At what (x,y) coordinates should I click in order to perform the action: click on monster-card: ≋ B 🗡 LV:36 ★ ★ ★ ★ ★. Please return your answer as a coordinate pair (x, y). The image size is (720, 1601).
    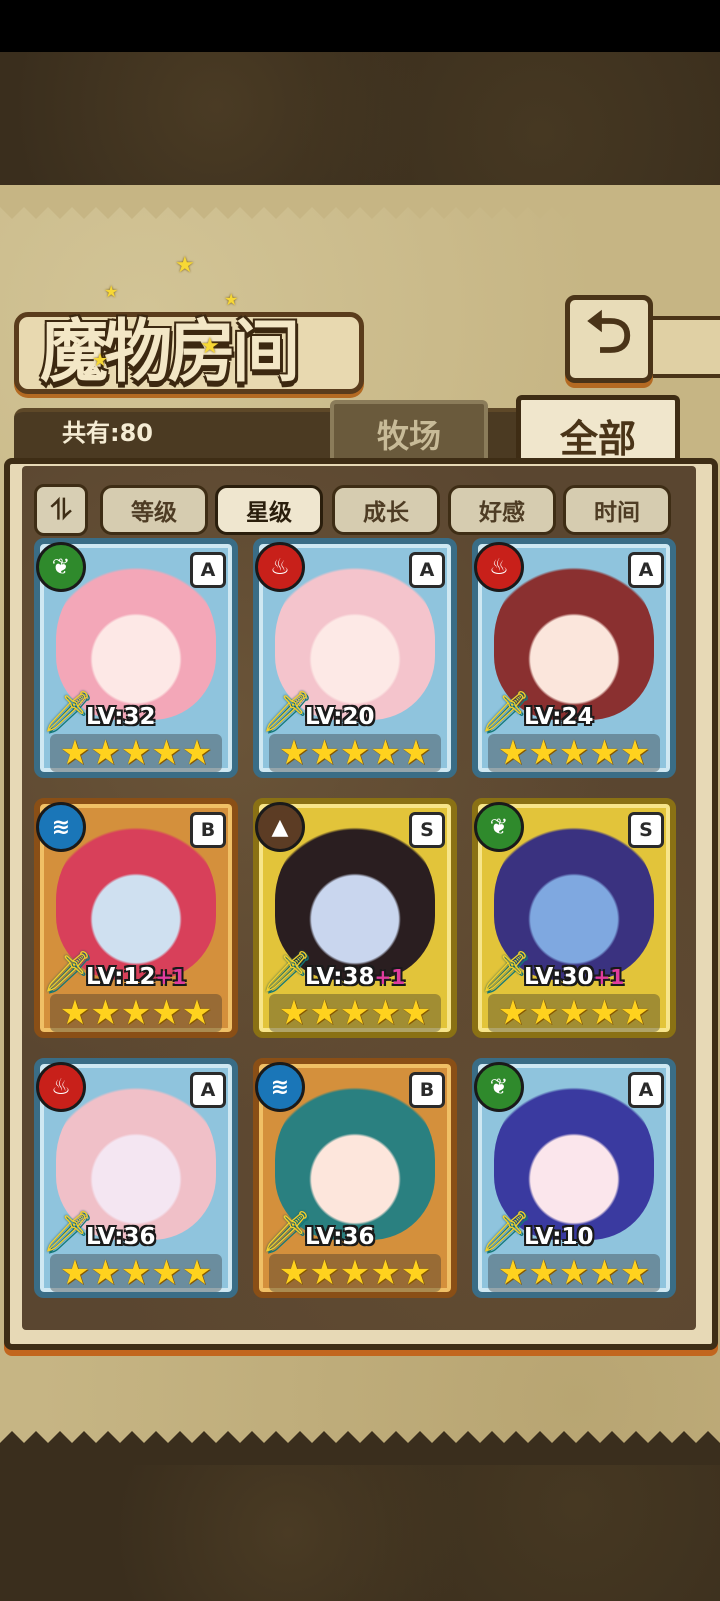
    Looking at the image, I should click on (355, 1178).